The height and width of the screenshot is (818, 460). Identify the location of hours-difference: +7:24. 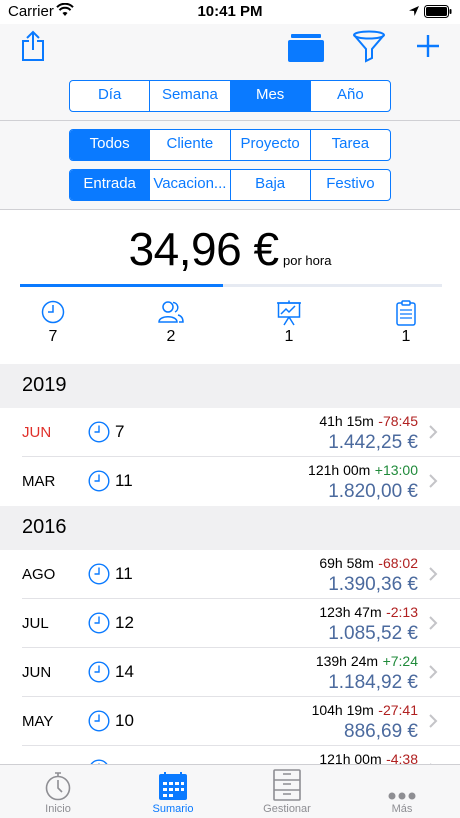
(400, 661).